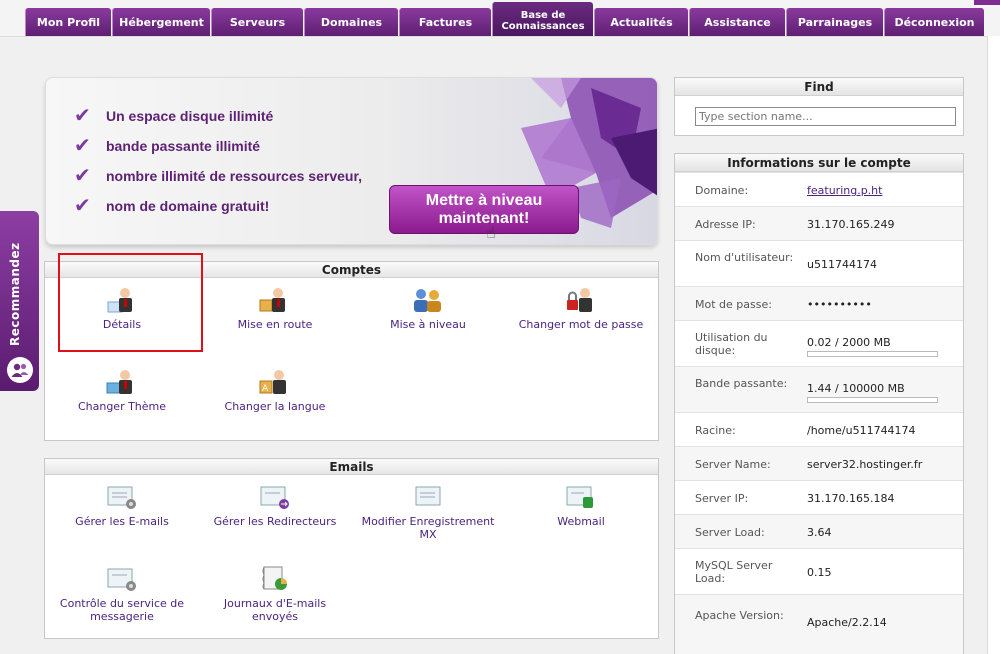 Image resolution: width=1000 pixels, height=654 pixels. I want to click on find-section-input, so click(825, 116).